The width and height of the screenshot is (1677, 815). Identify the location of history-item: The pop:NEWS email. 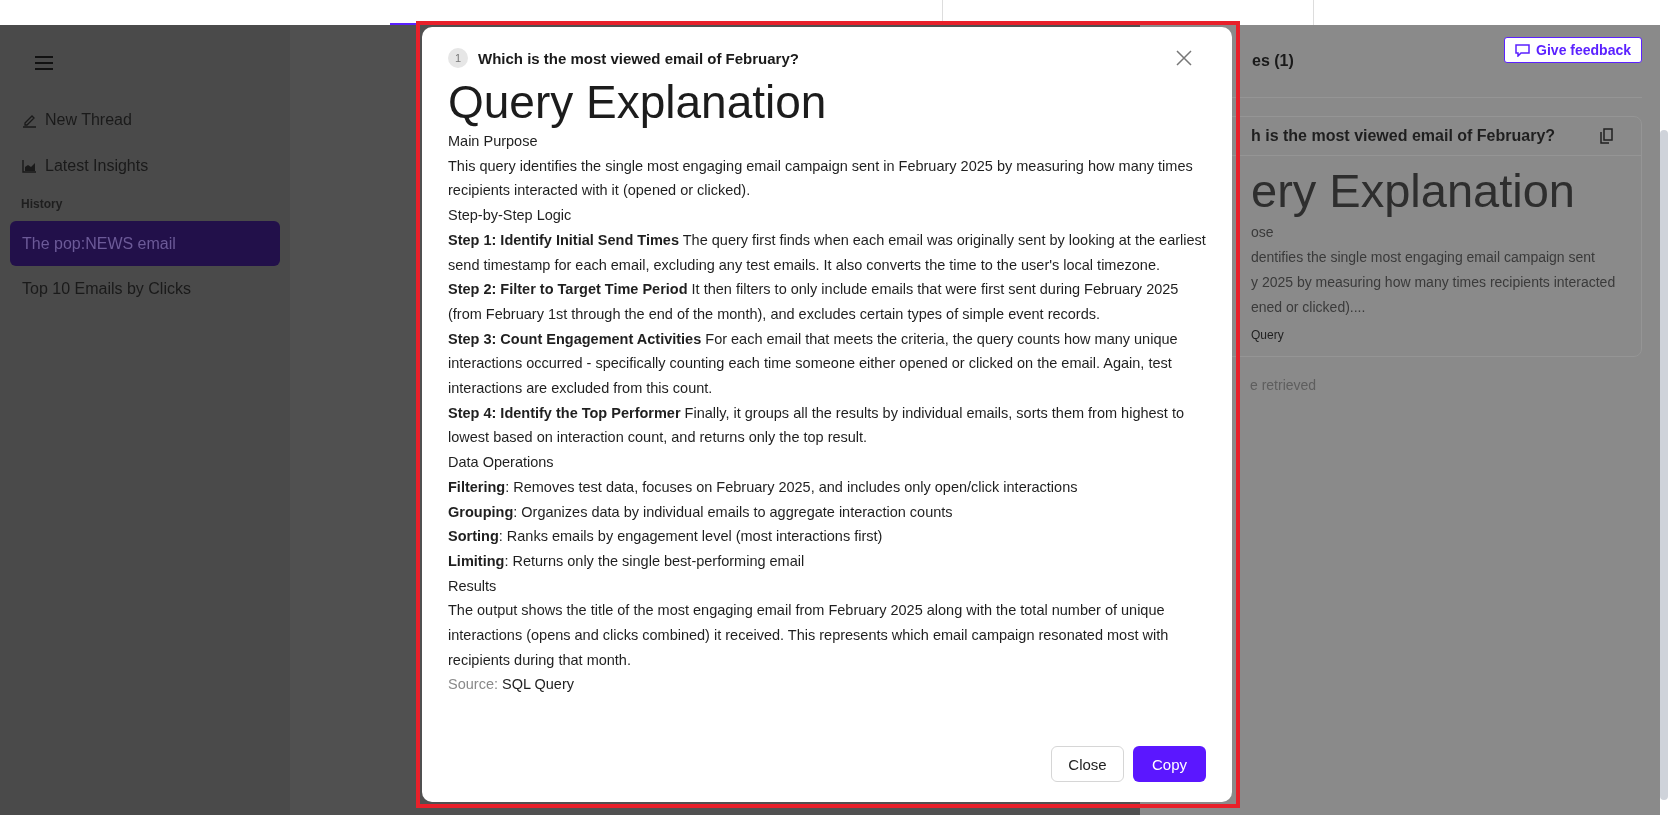
(145, 243).